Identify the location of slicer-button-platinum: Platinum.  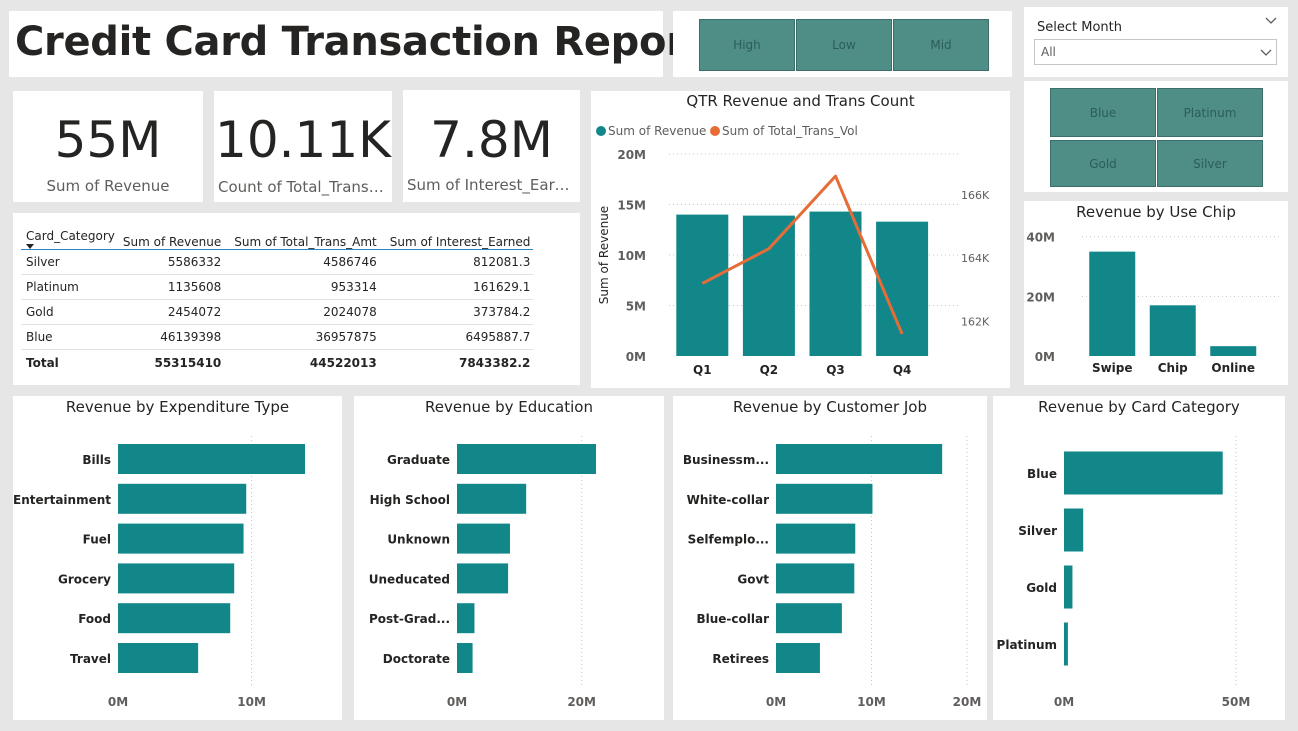
(1210, 112).